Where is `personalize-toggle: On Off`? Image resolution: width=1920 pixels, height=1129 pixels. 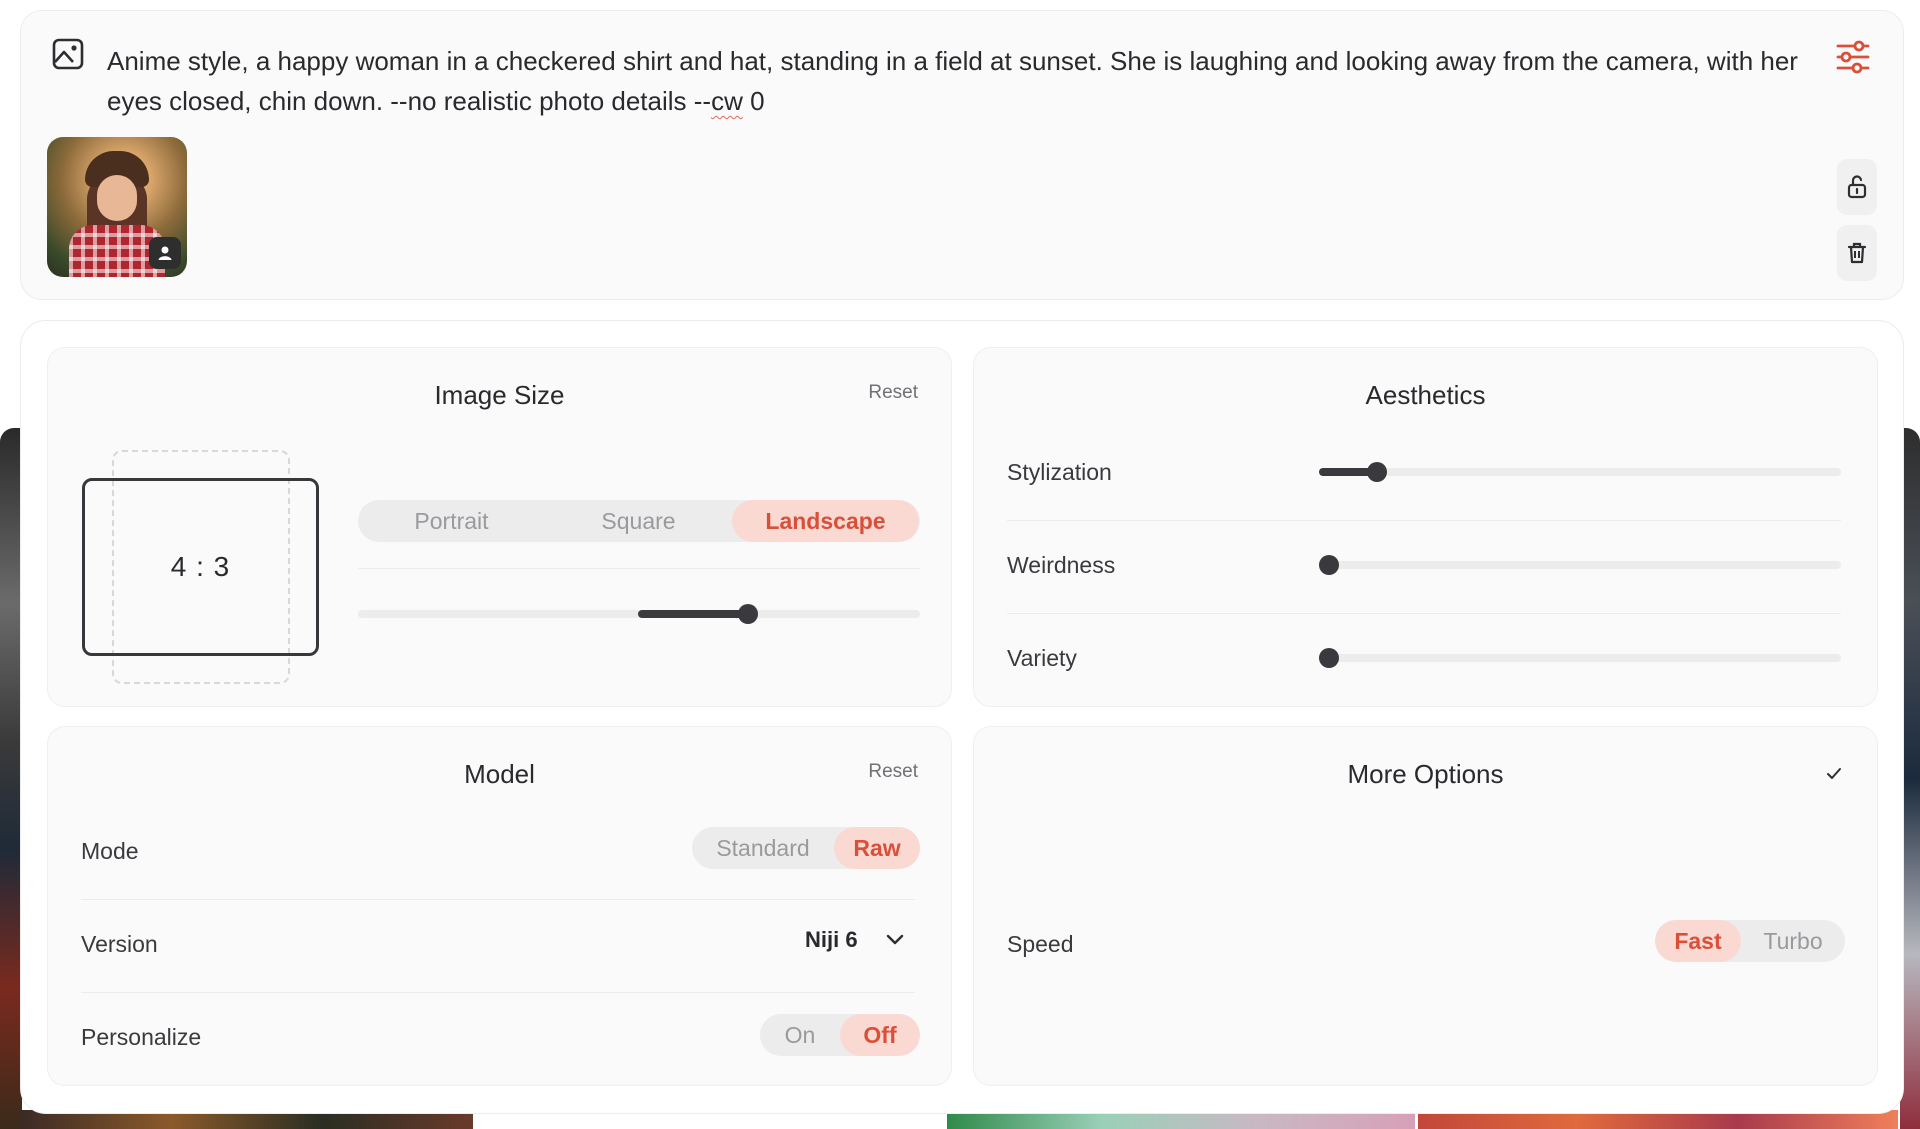 personalize-toggle: On Off is located at coordinates (840, 1035).